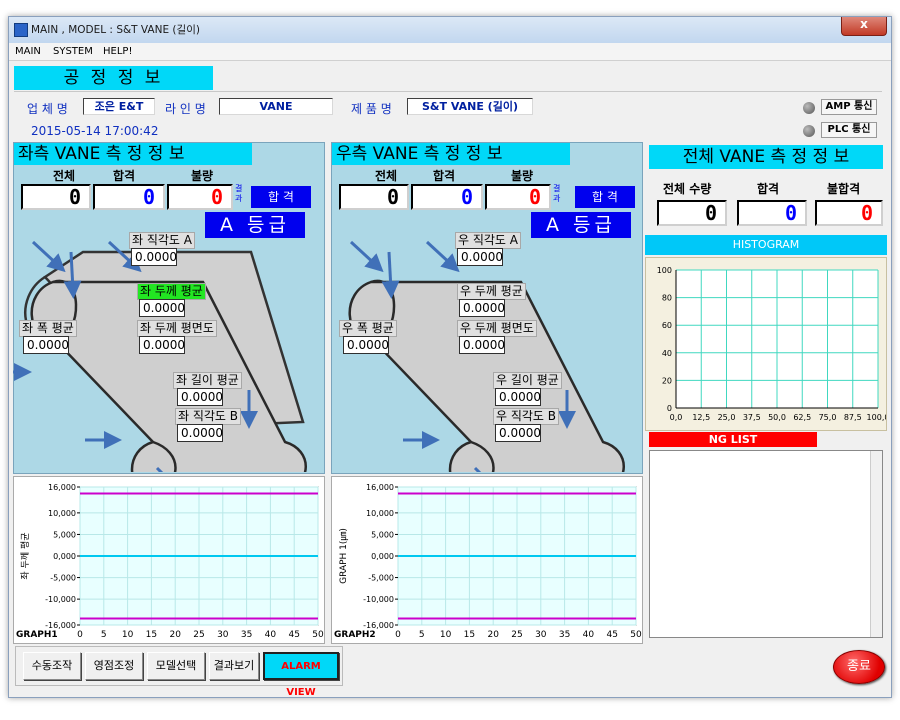 This screenshot has height=720, width=900. Describe the element at coordinates (564, 635) in the screenshot. I see `x-tick-label: 35` at that location.